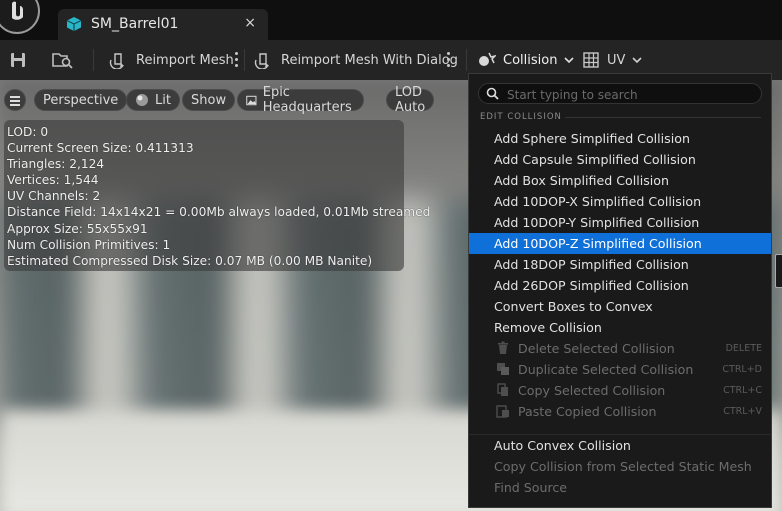 This screenshot has width=782, height=511. I want to click on save-button, so click(18, 60).